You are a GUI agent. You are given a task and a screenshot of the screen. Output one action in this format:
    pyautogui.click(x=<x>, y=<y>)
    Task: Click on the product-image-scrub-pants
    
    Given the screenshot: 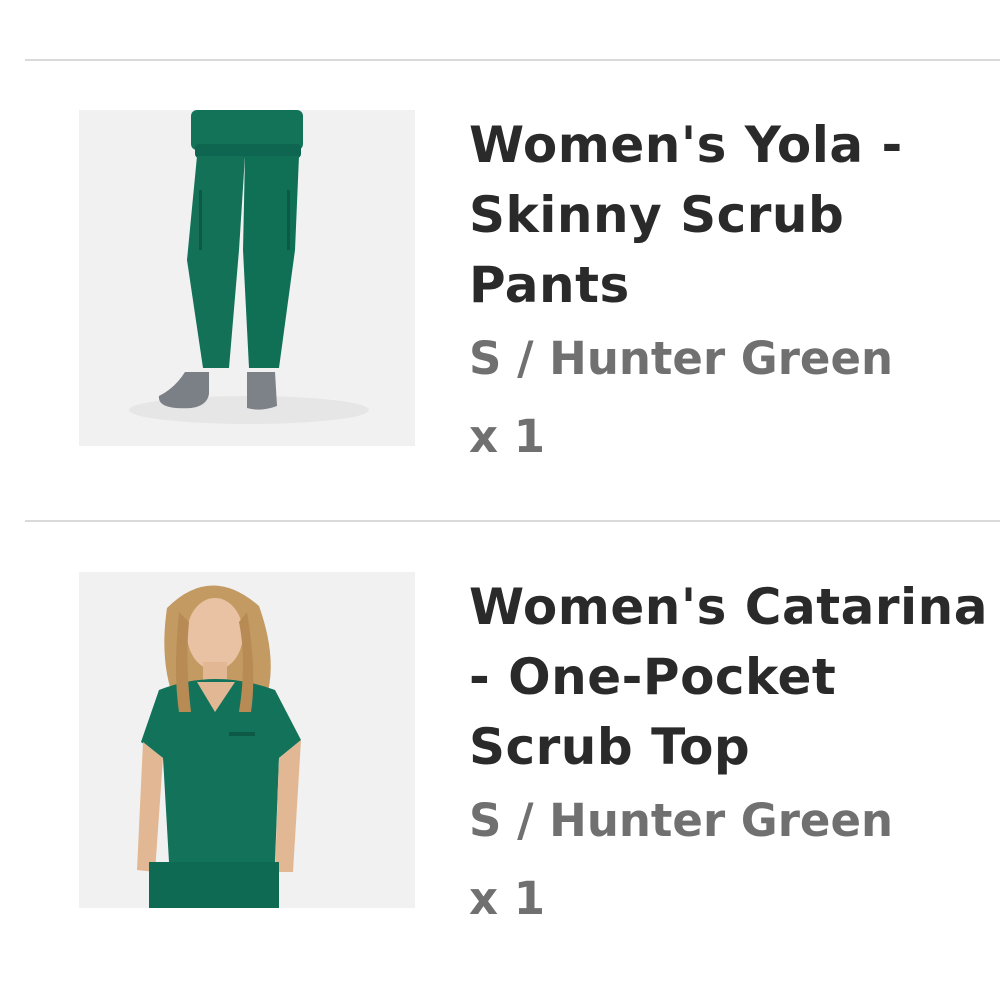 What is the action you would take?
    pyautogui.click(x=247, y=278)
    